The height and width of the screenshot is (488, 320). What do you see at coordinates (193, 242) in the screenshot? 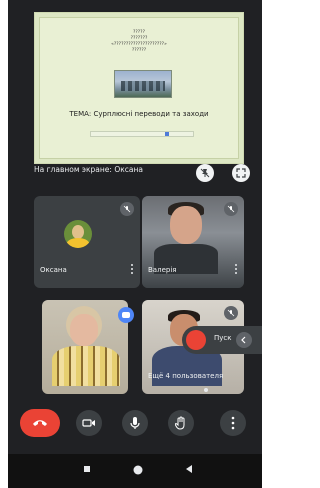
I see `participant-tile: Валерія` at bounding box center [193, 242].